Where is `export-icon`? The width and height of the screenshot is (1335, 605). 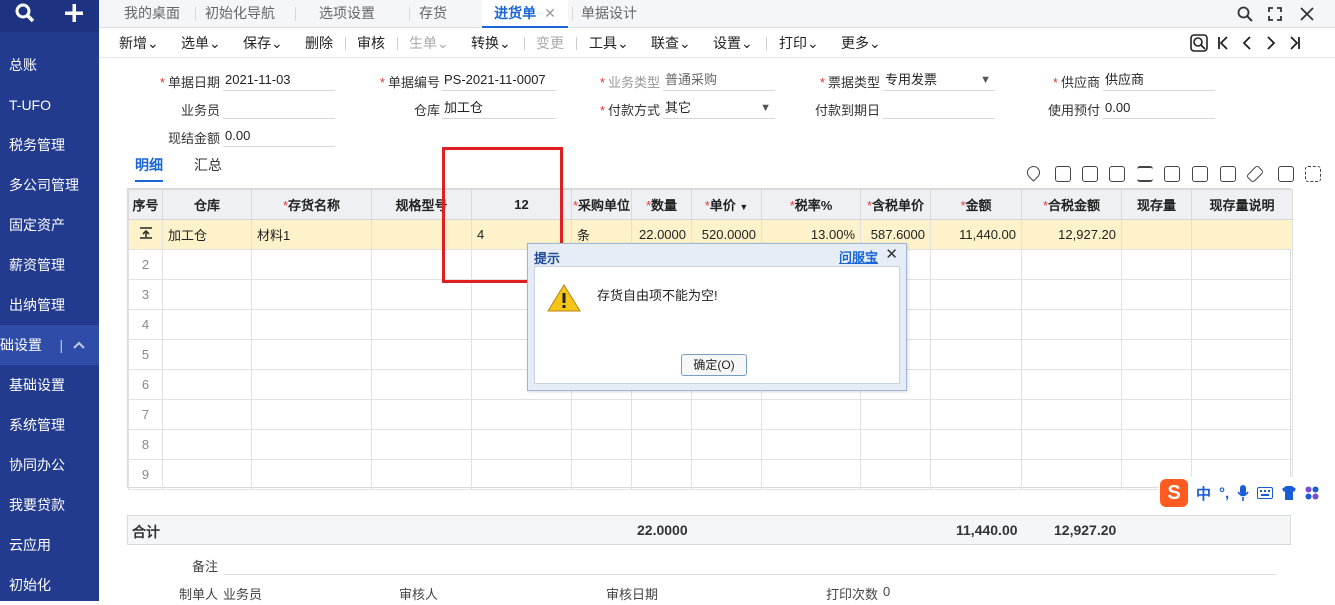
export-icon is located at coordinates (1200, 174).